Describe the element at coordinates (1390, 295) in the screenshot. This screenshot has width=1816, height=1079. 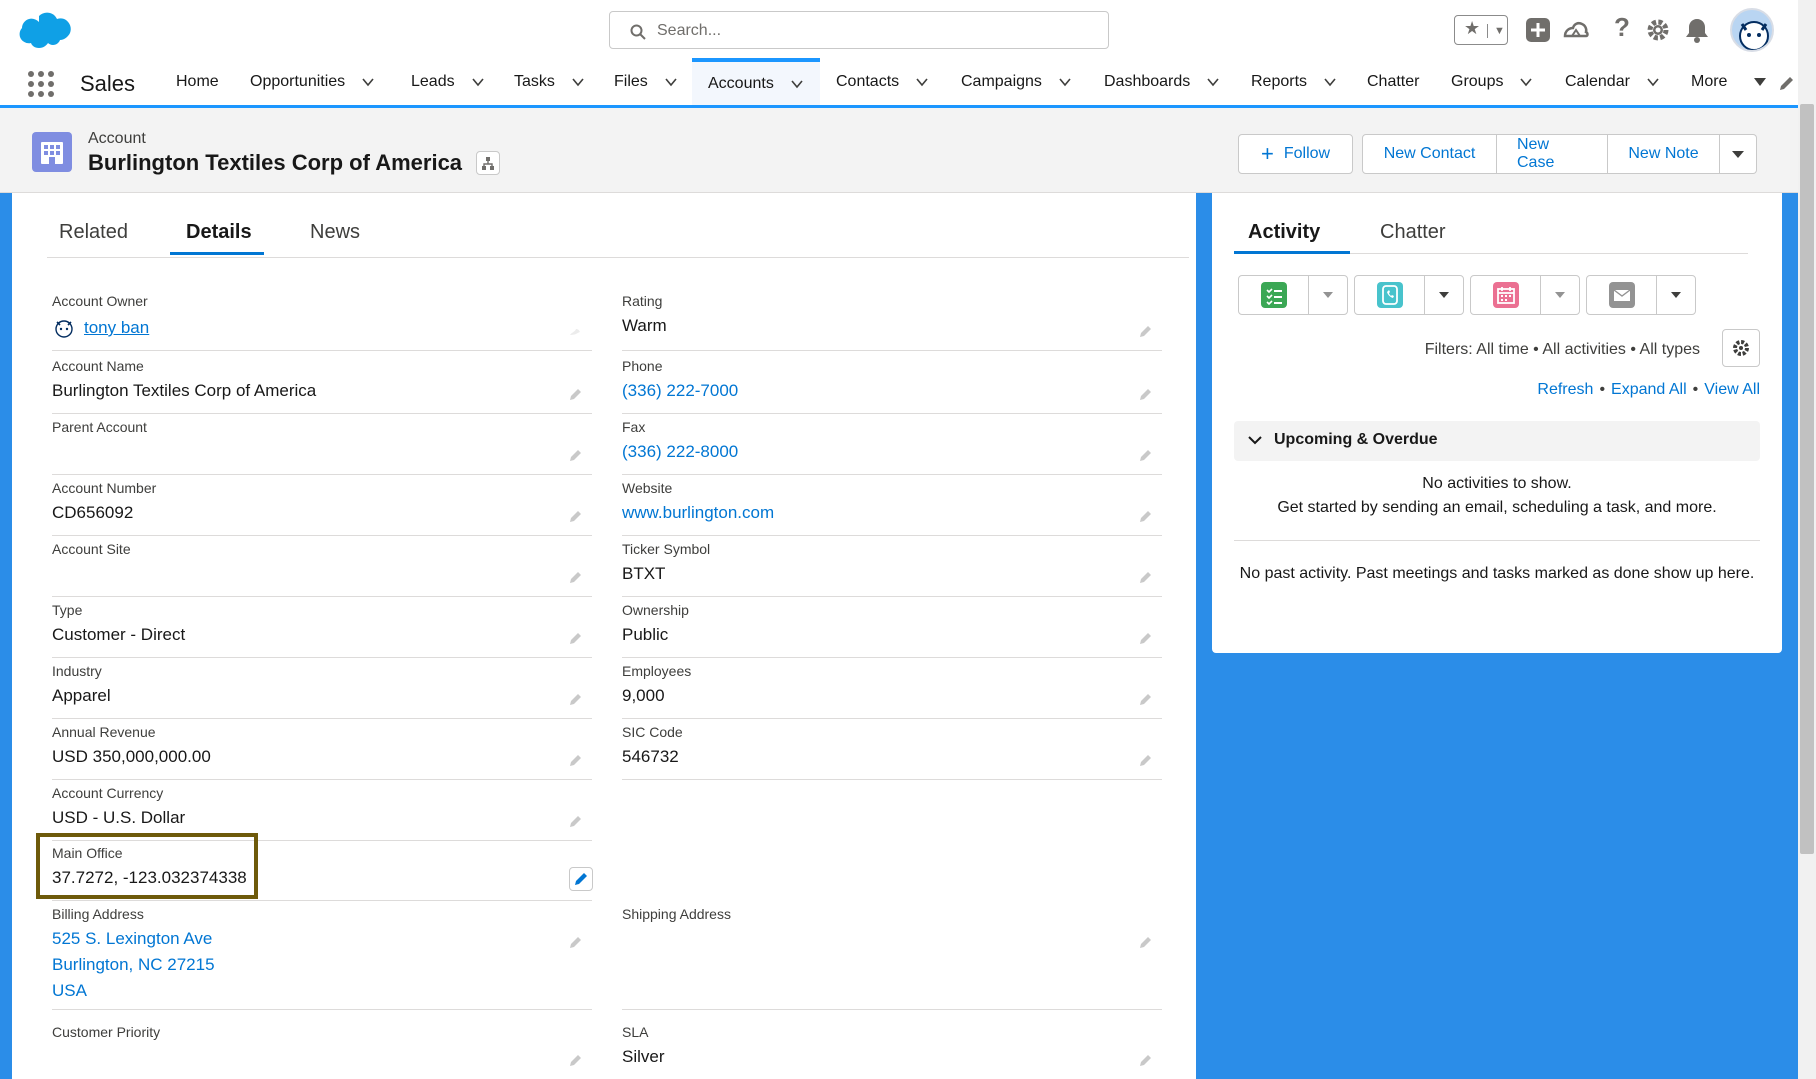
I see `log-call-button` at that location.